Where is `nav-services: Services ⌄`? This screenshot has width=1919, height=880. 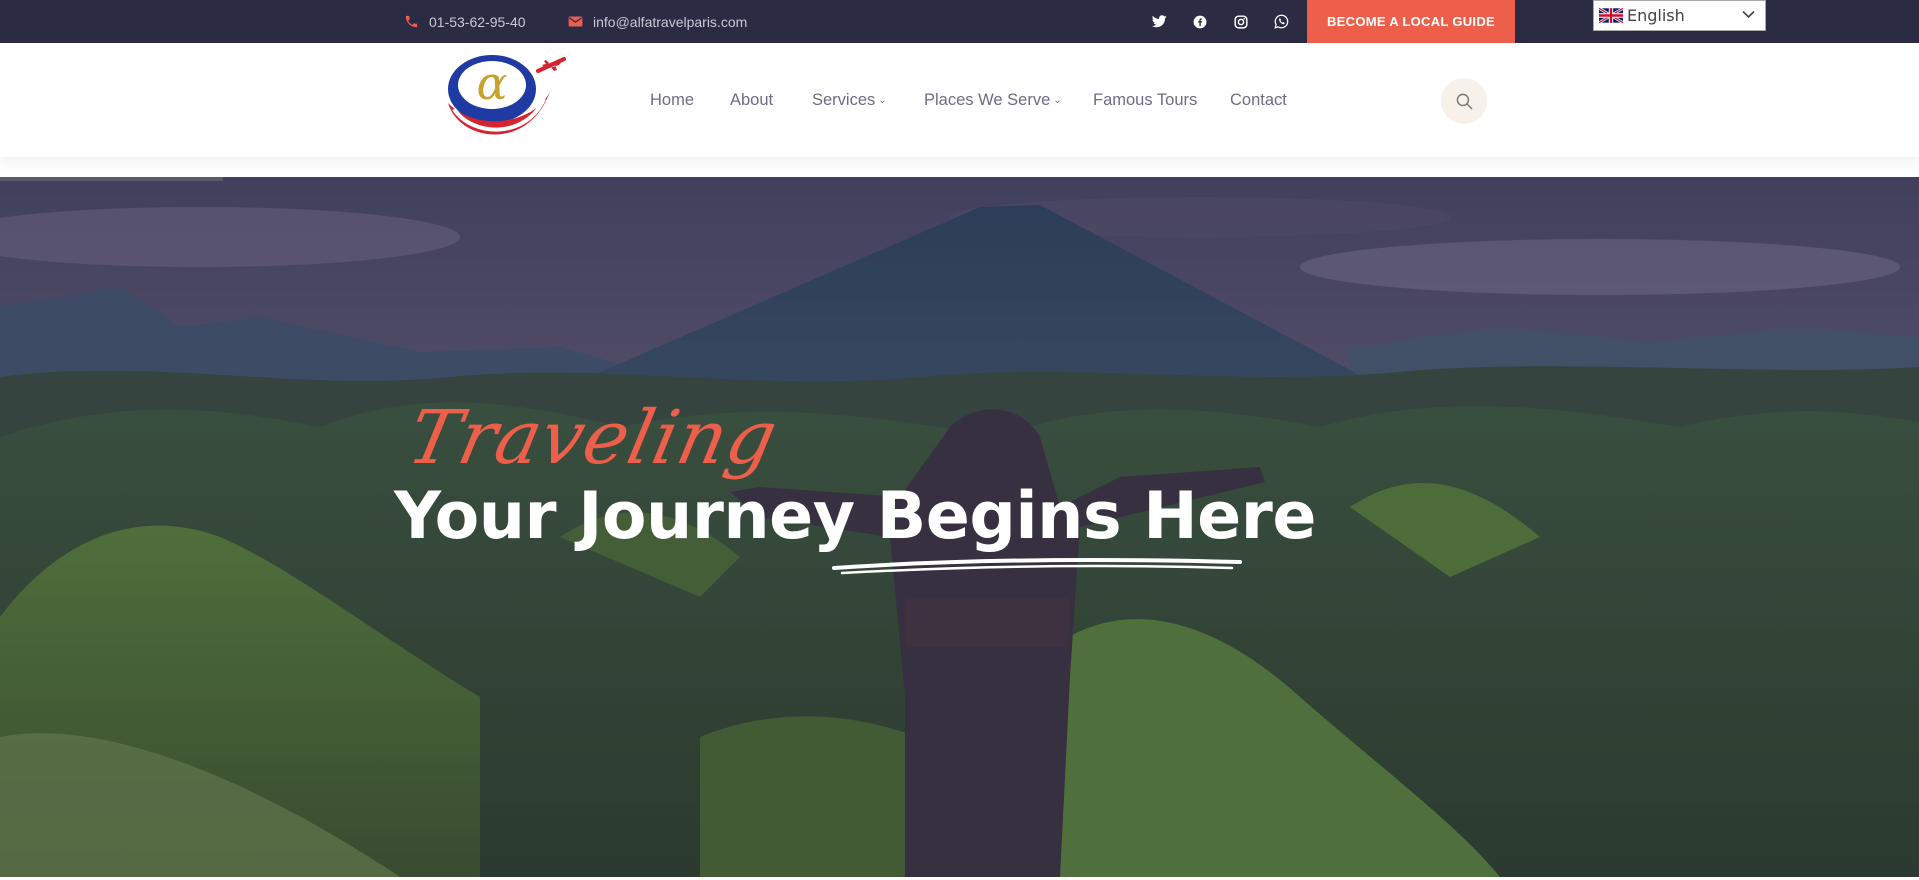 nav-services: Services ⌄ is located at coordinates (849, 100).